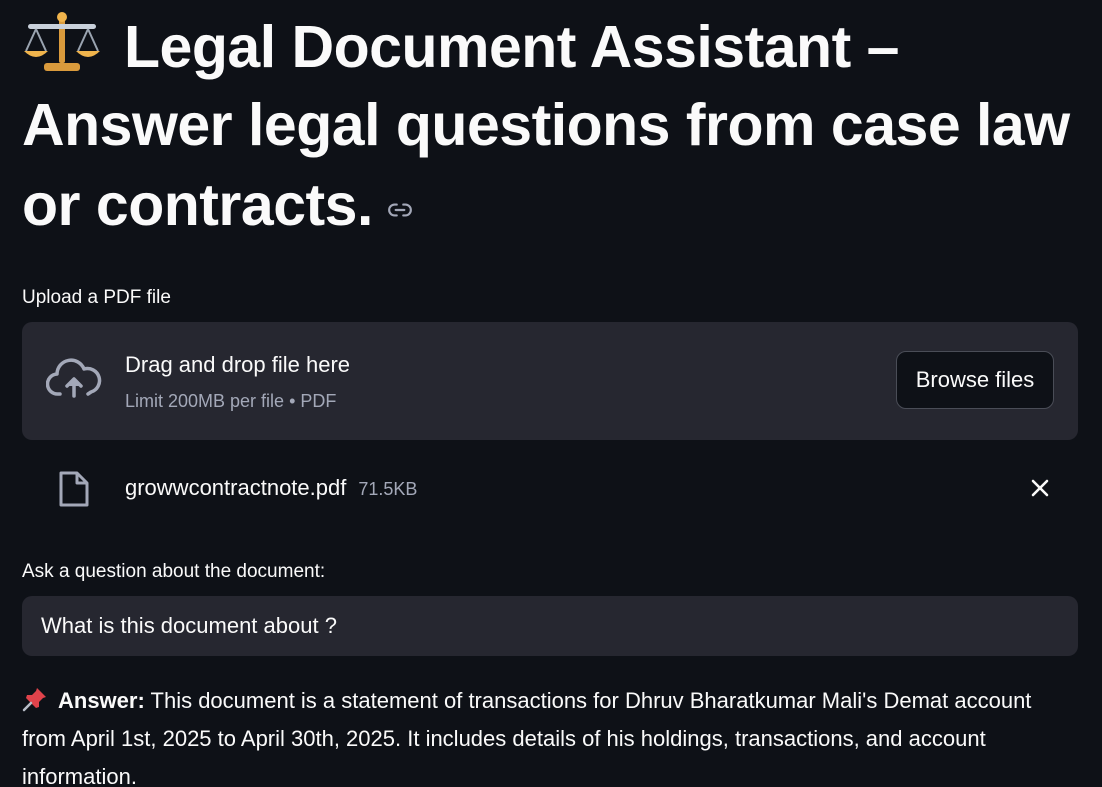  What do you see at coordinates (101, 700) in the screenshot?
I see `answer-prefix: Answer:` at bounding box center [101, 700].